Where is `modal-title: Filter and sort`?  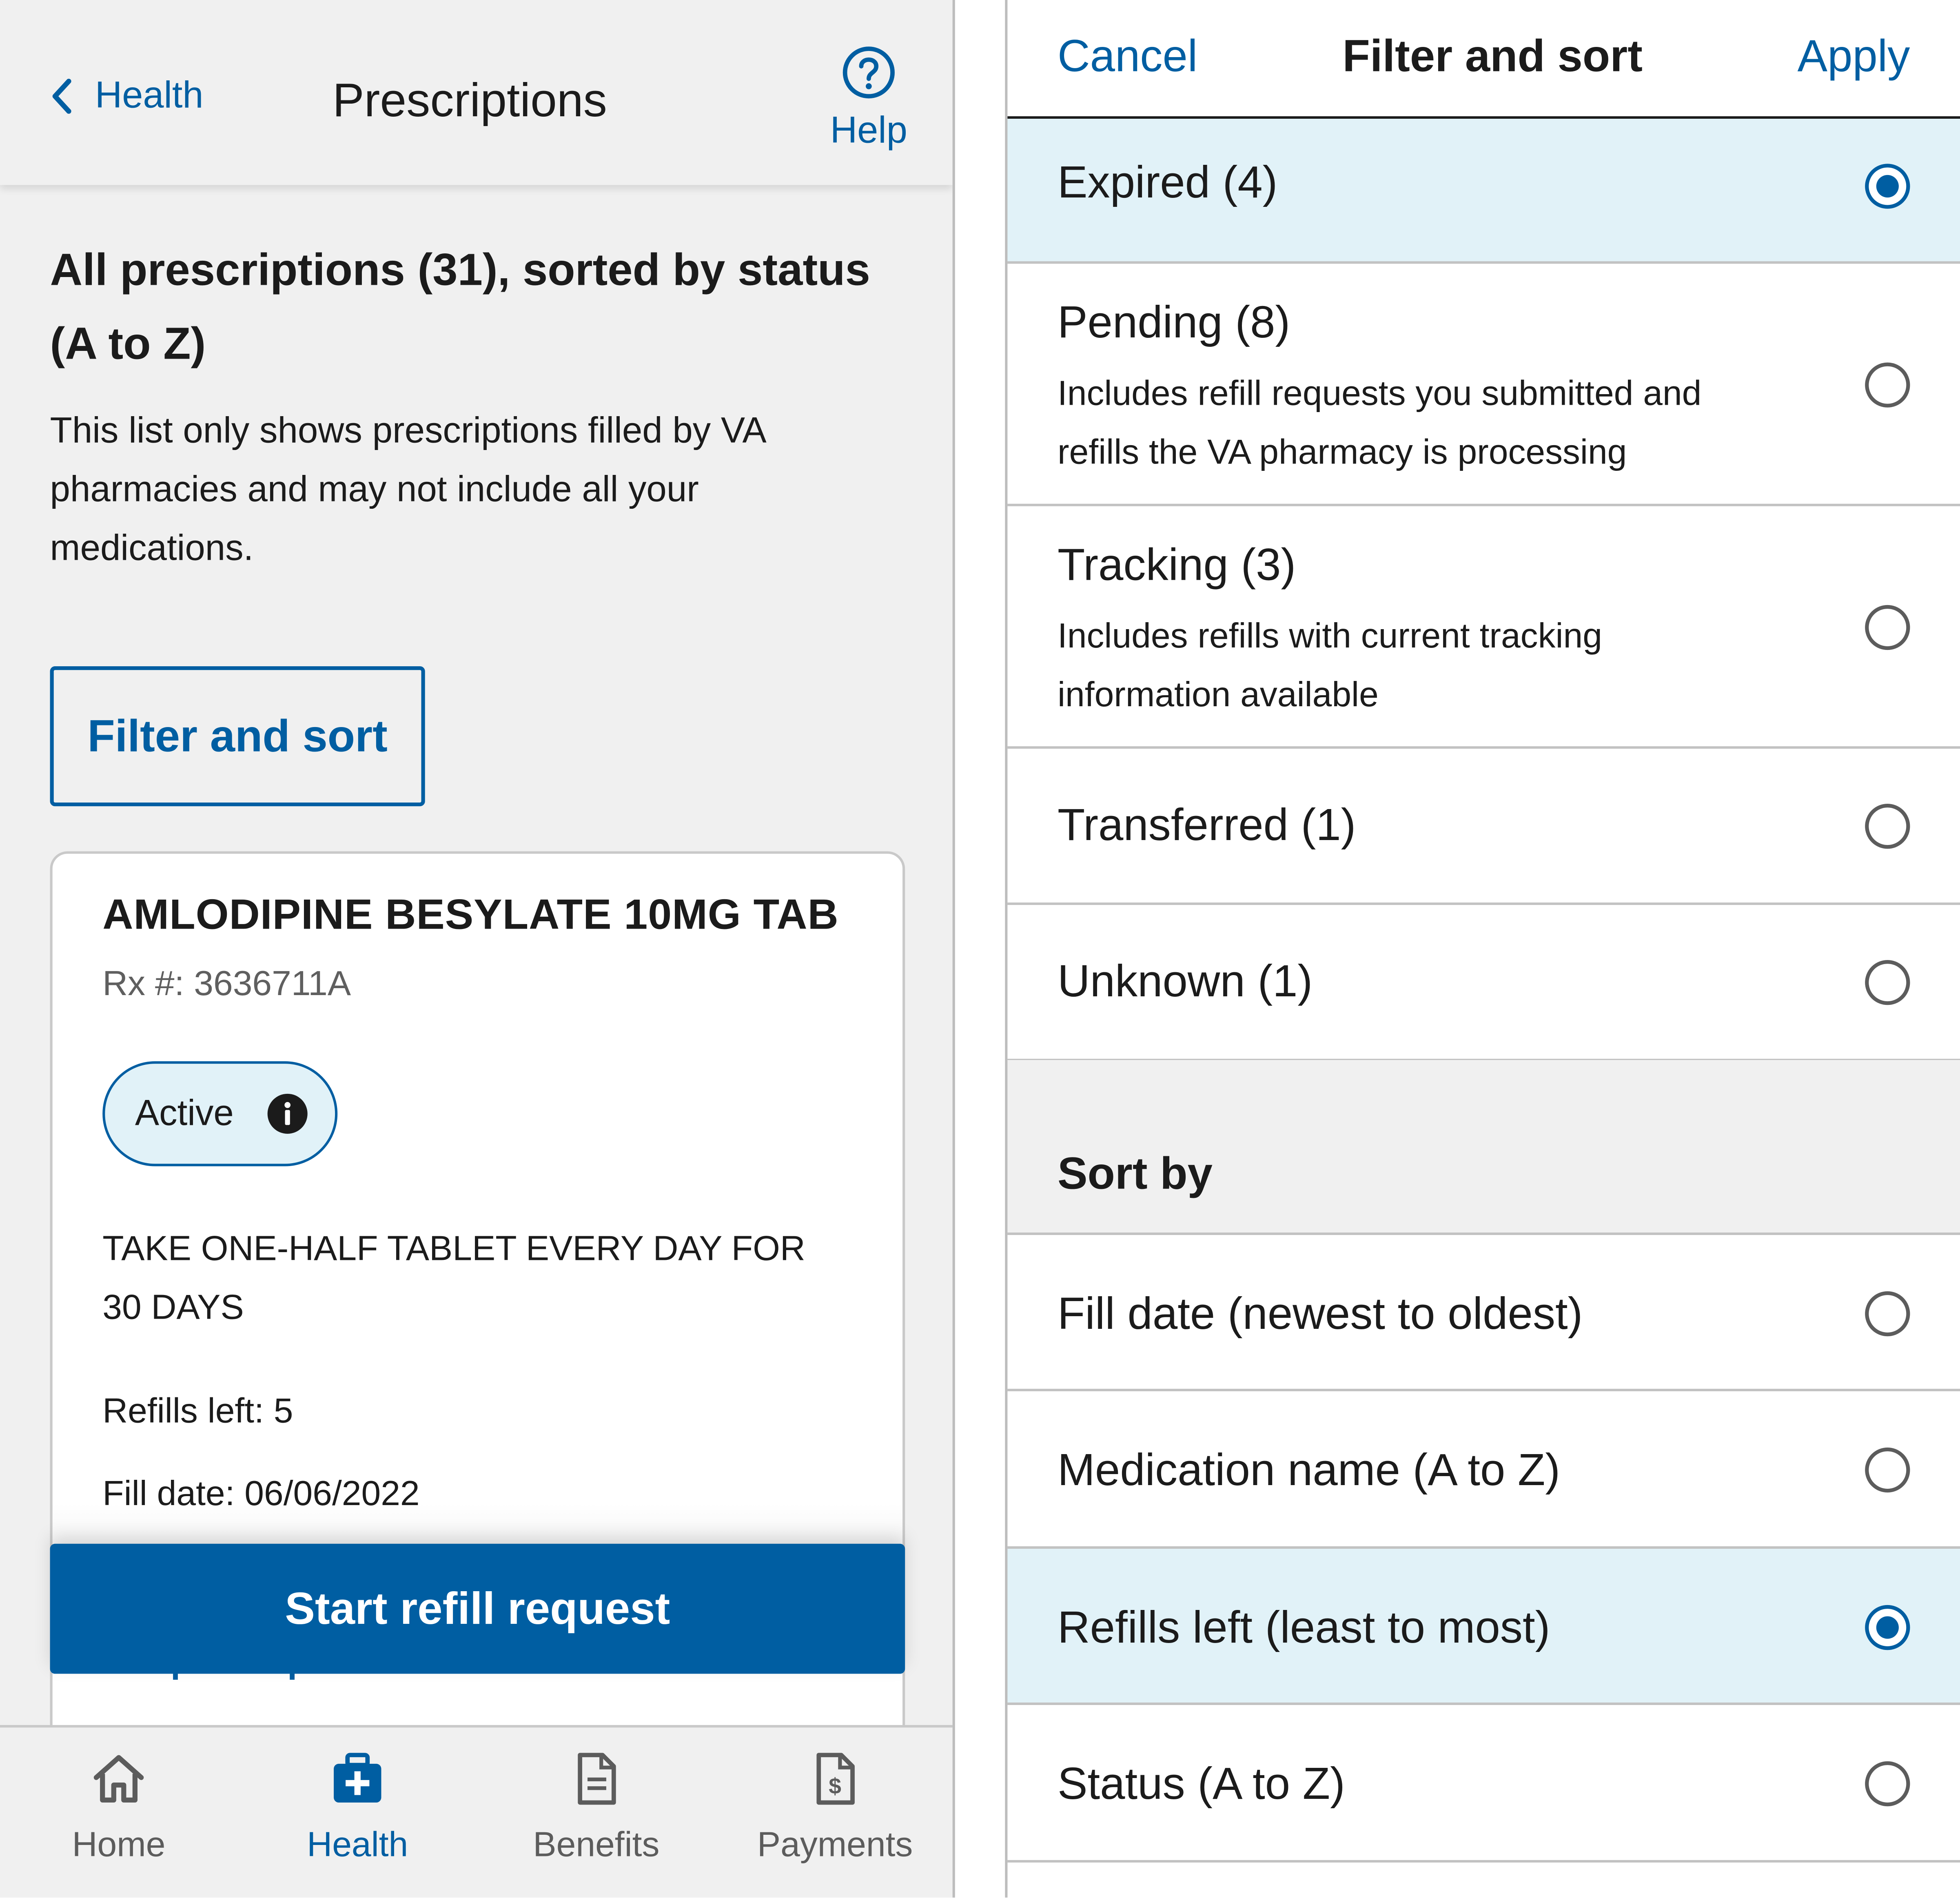
modal-title: Filter and sort is located at coordinates (1492, 56).